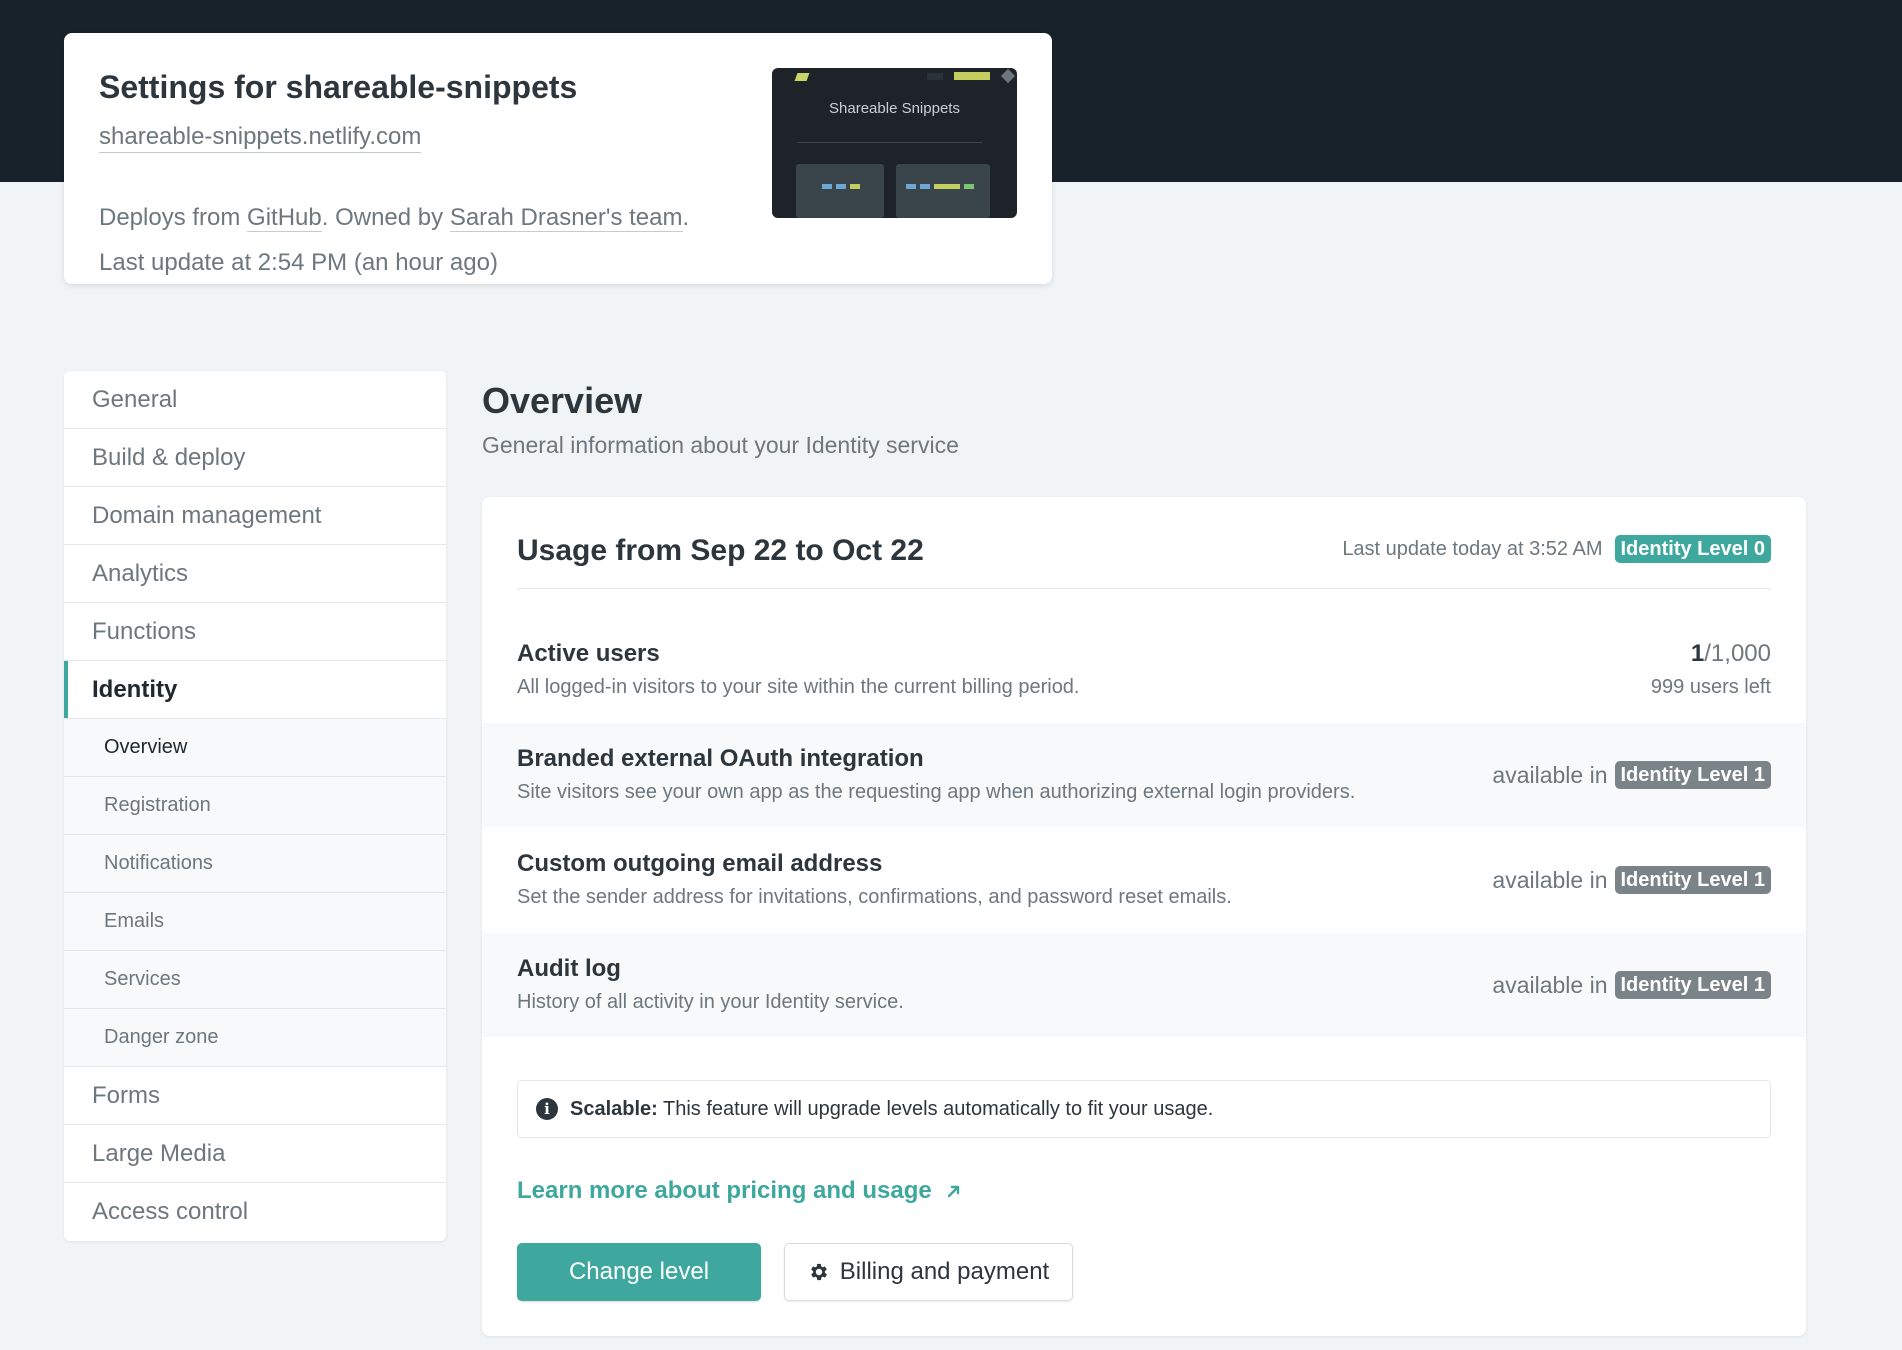  I want to click on owned-suffix: ., so click(686, 217).